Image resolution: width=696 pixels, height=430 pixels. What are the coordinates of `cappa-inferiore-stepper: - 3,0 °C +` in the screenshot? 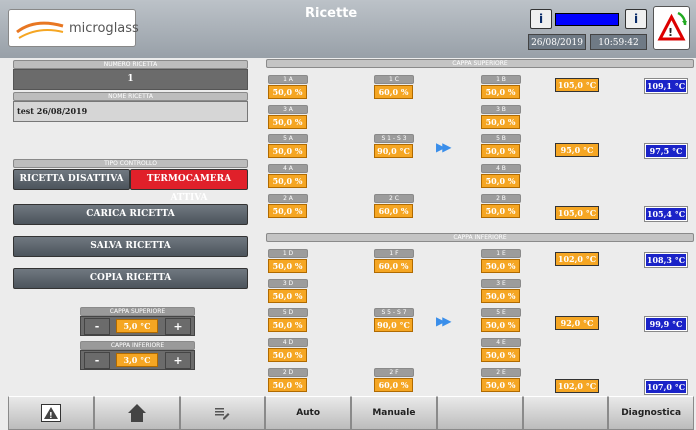 It's located at (137, 360).